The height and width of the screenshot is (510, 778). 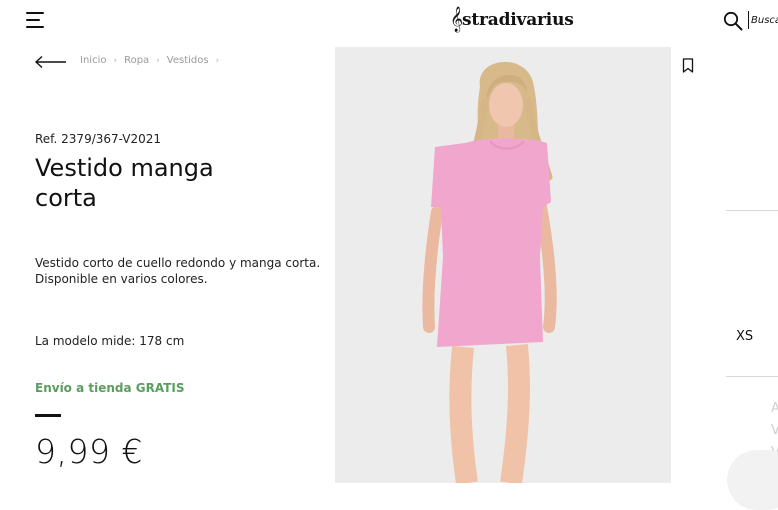 I want to click on breadcrumb-vestidos: Vestidos, so click(x=188, y=60).